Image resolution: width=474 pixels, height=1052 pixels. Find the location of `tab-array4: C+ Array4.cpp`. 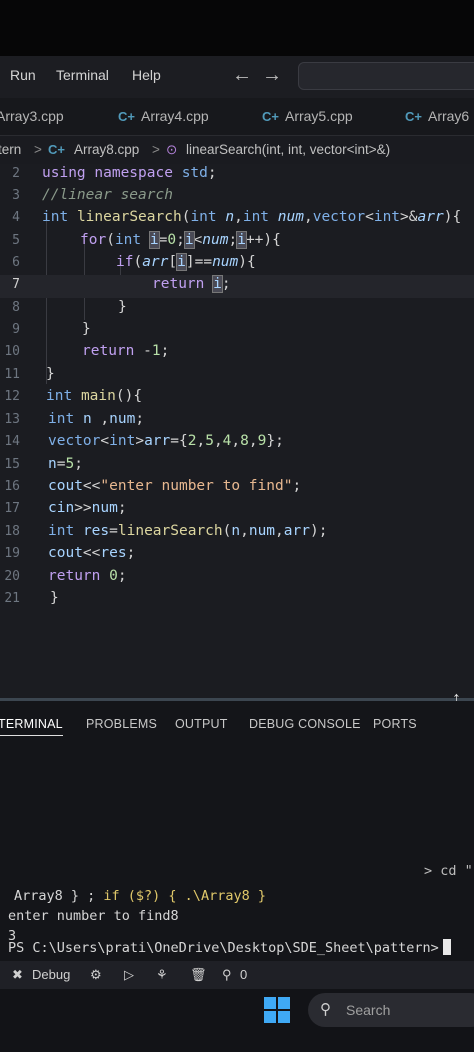

tab-array4: C+ Array4.cpp is located at coordinates (163, 116).